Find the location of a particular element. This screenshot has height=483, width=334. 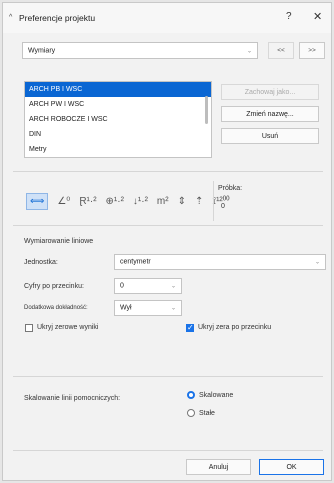

extra-accuracy-select: Wył ⌄ is located at coordinates (148, 308).